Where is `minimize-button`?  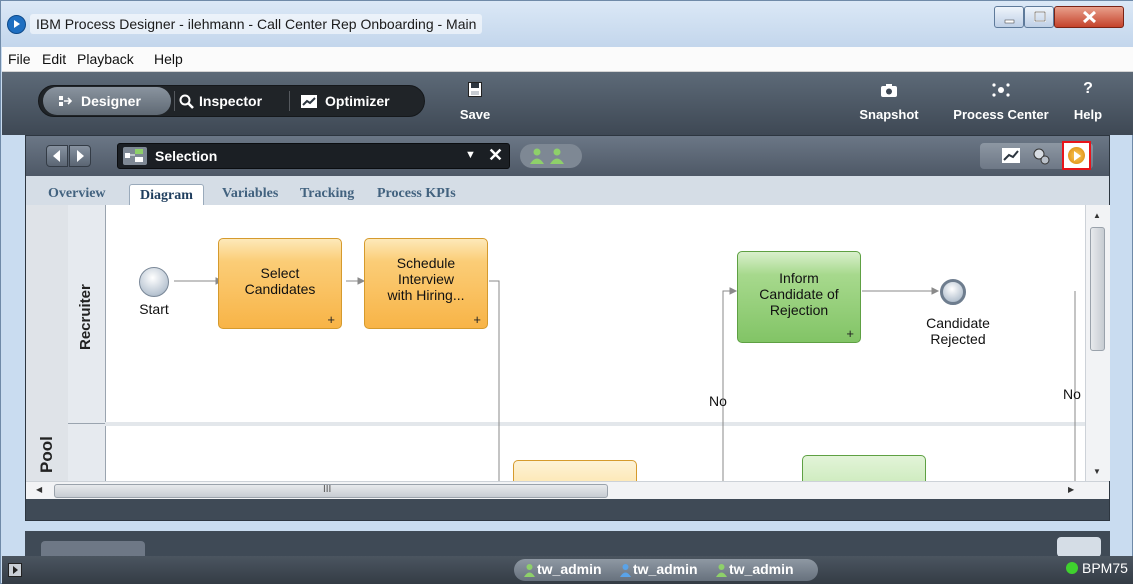 minimize-button is located at coordinates (1009, 17).